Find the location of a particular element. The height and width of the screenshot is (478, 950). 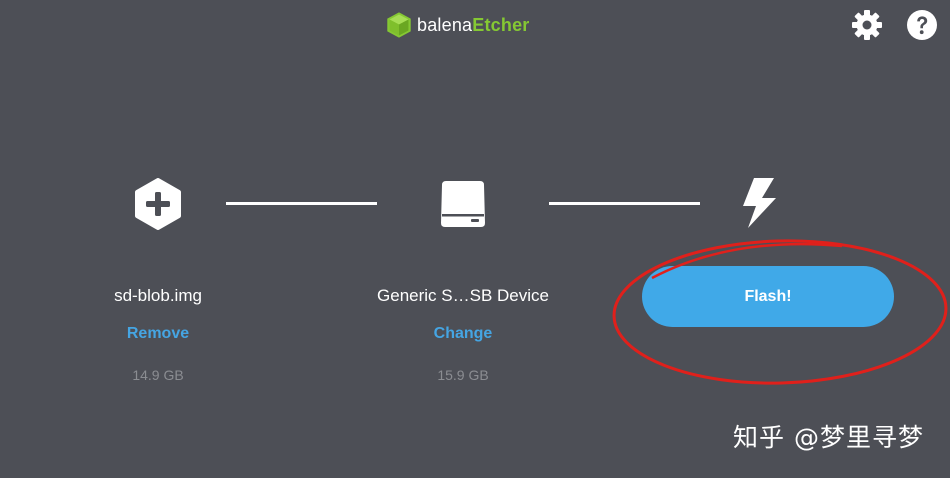

select-image-icon is located at coordinates (158, 204).